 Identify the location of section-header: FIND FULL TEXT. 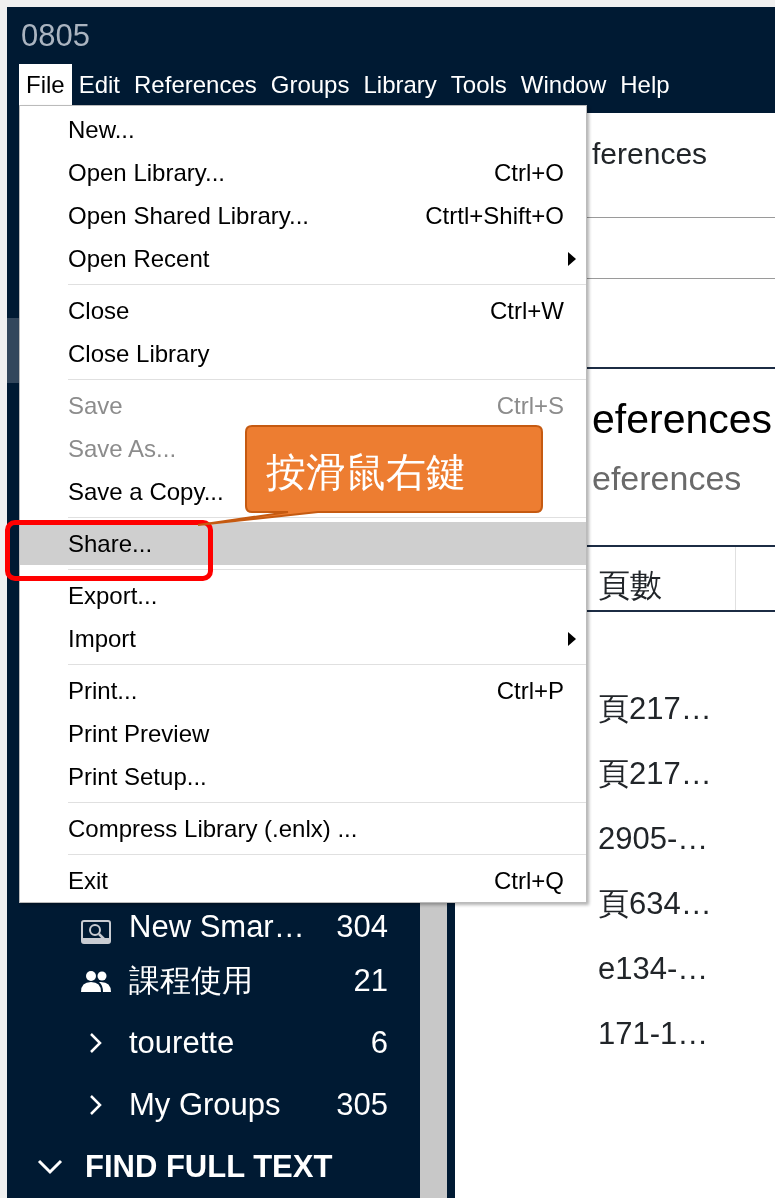
(213, 1167).